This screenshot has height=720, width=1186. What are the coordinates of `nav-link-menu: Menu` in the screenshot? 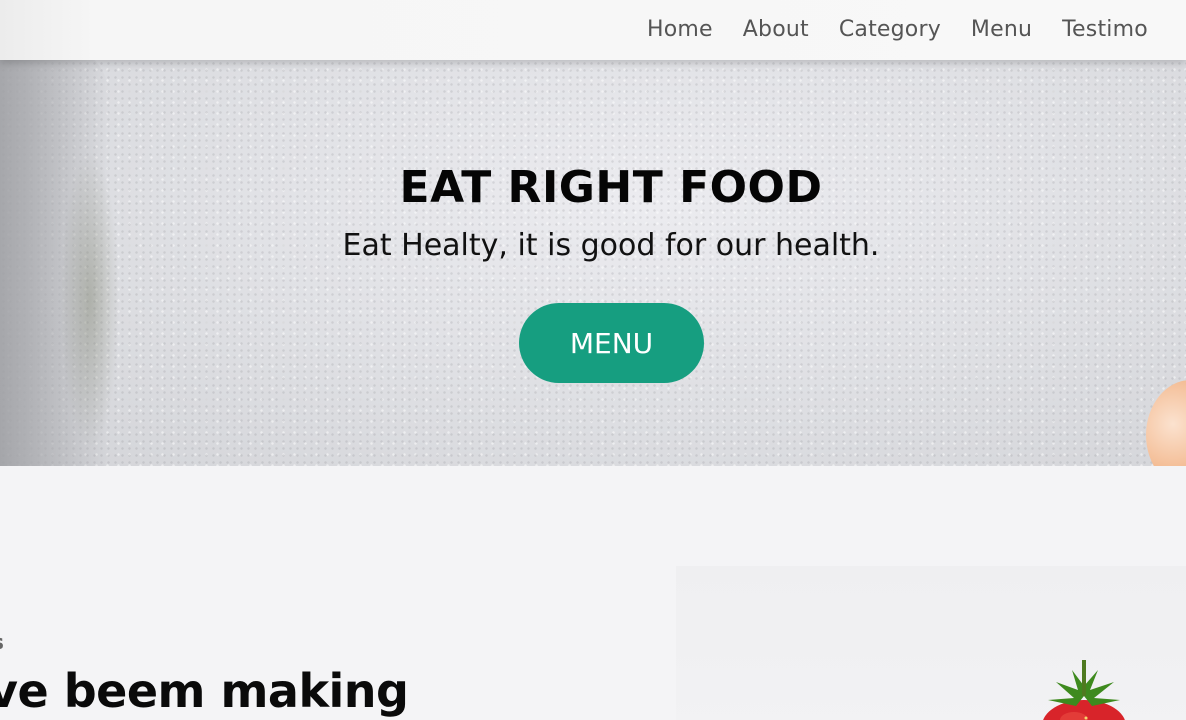 It's located at (1001, 29).